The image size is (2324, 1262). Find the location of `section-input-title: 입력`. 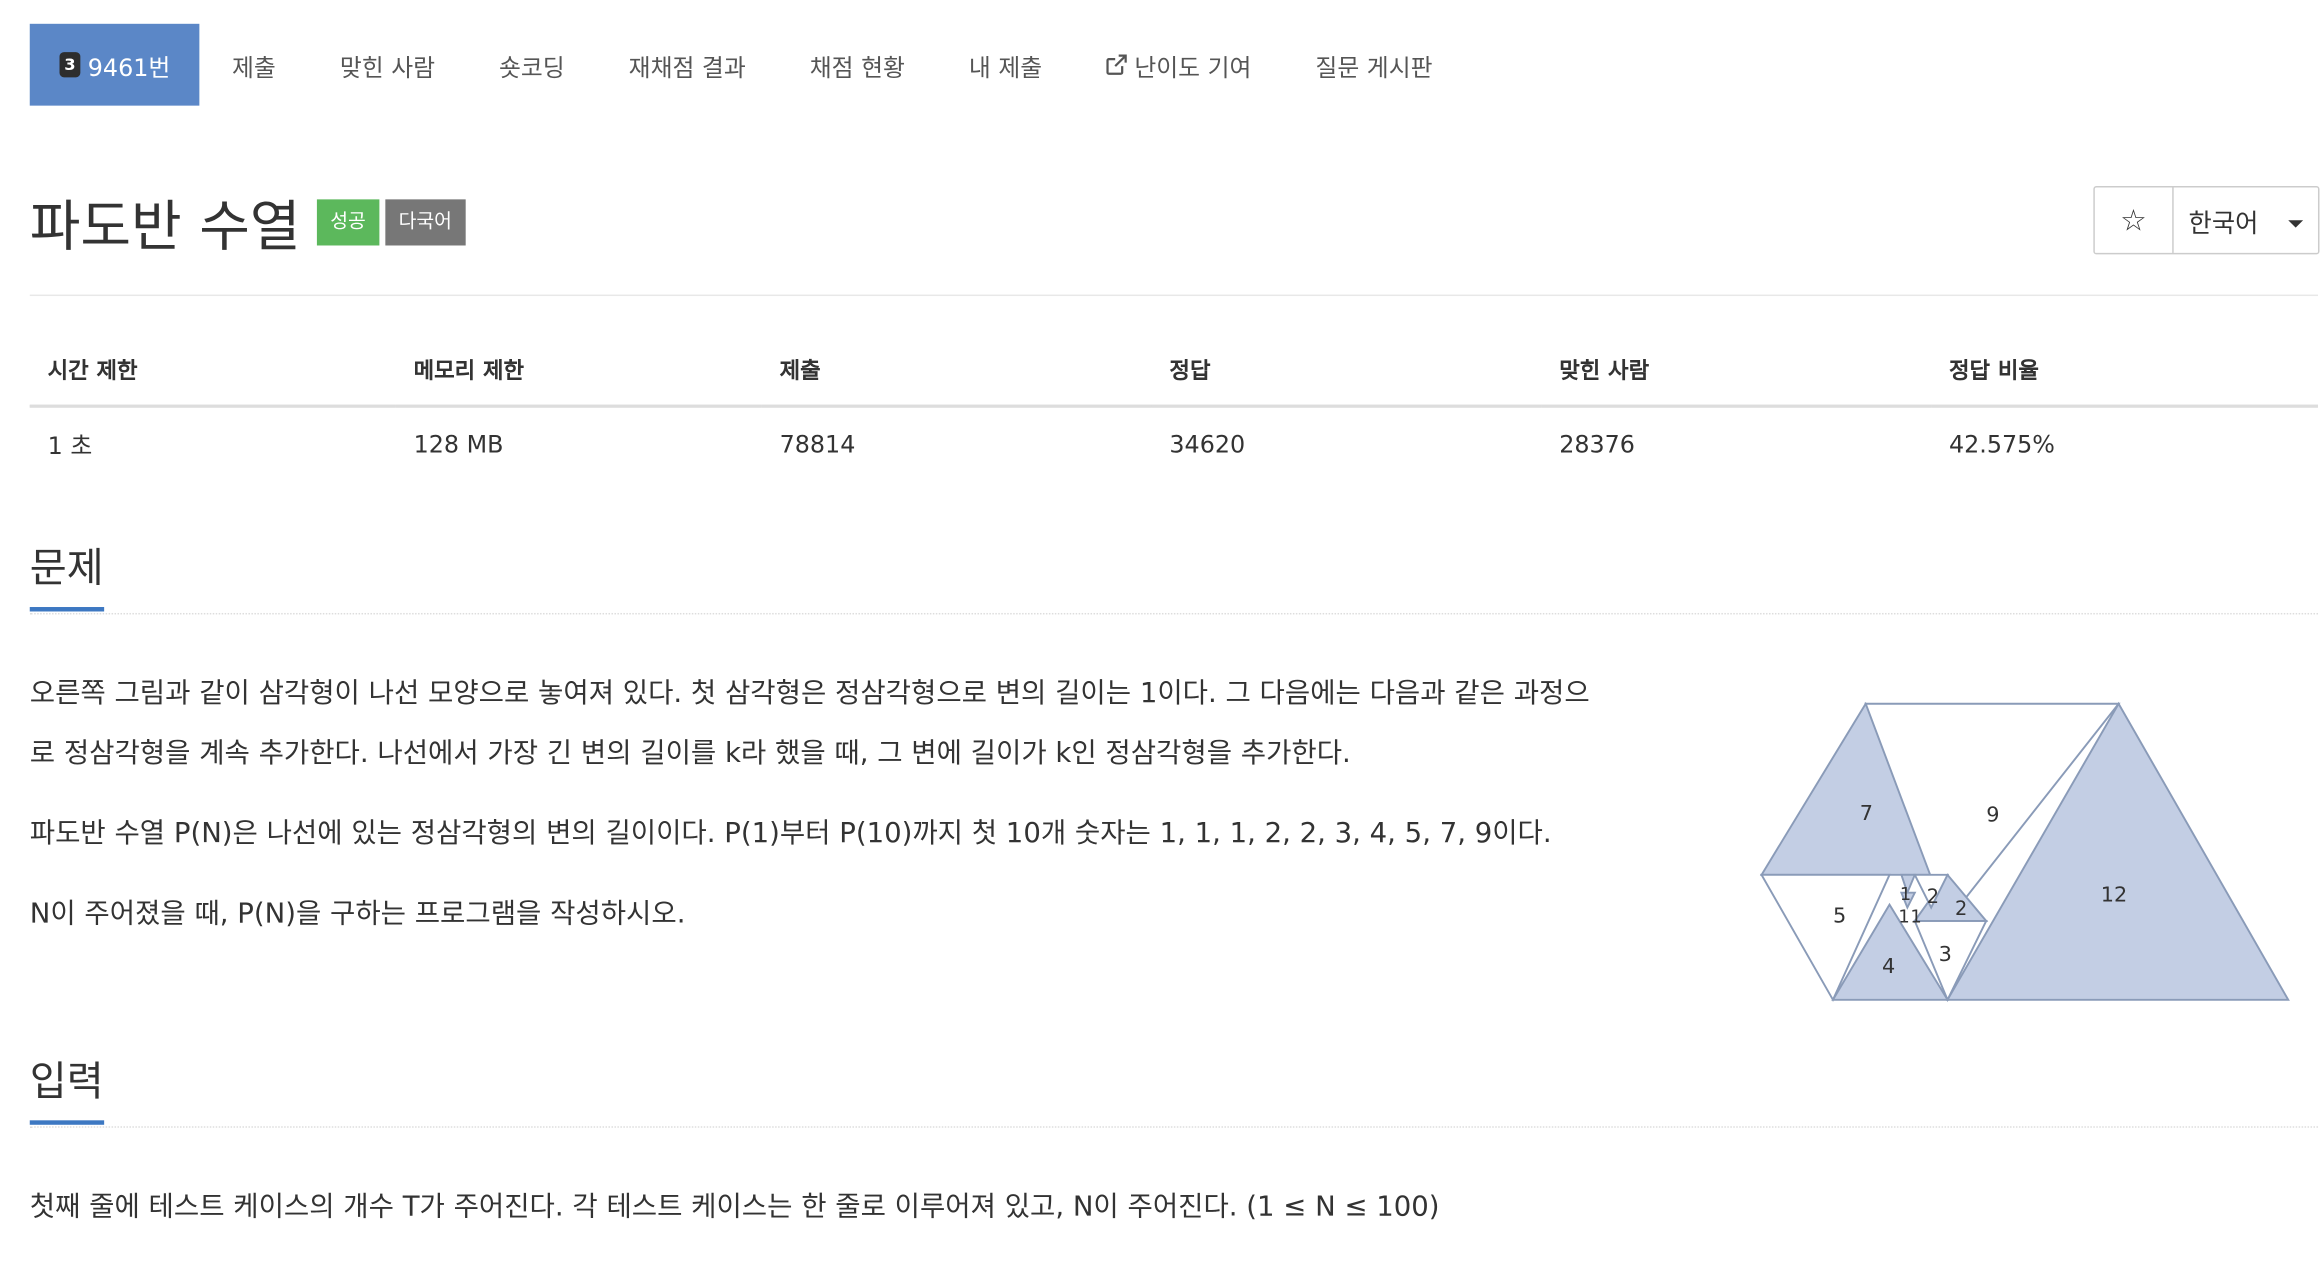

section-input-title: 입력 is located at coordinates (66, 1092).